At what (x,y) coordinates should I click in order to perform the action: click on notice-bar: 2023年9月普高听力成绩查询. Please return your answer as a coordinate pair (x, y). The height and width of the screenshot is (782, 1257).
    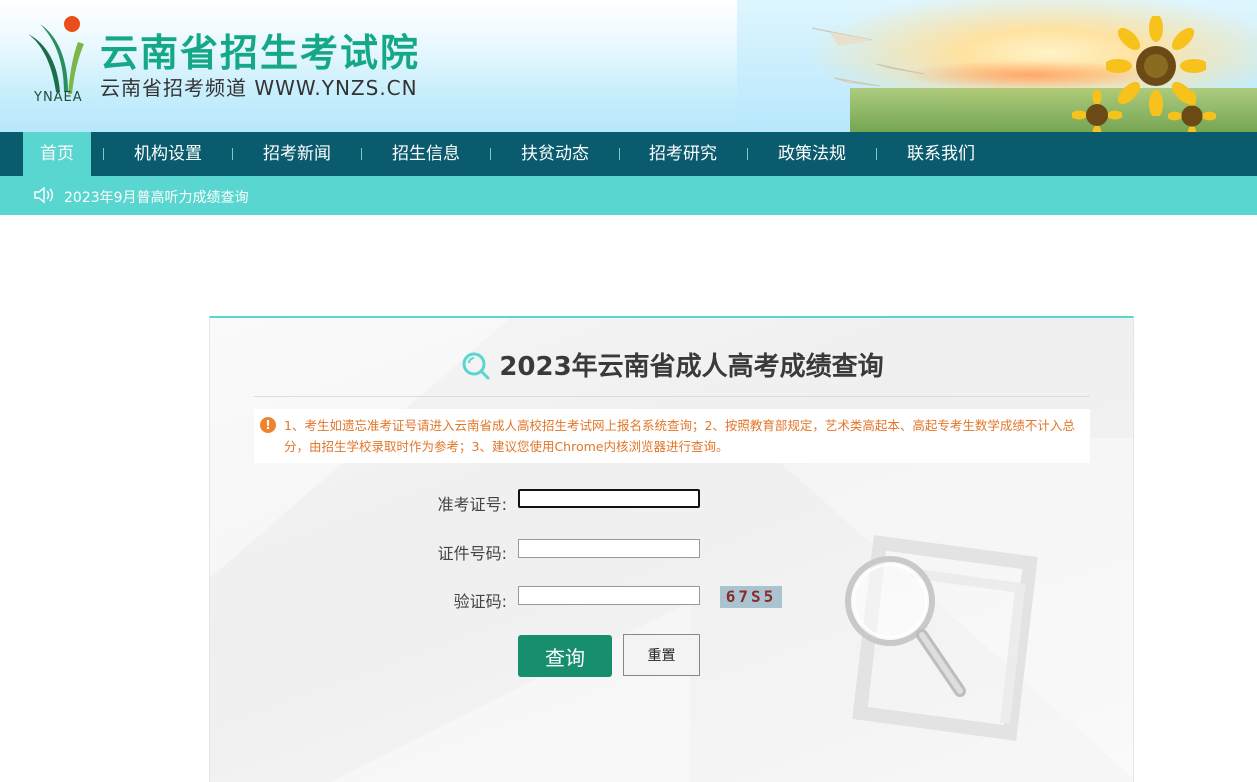
    Looking at the image, I should click on (628, 195).